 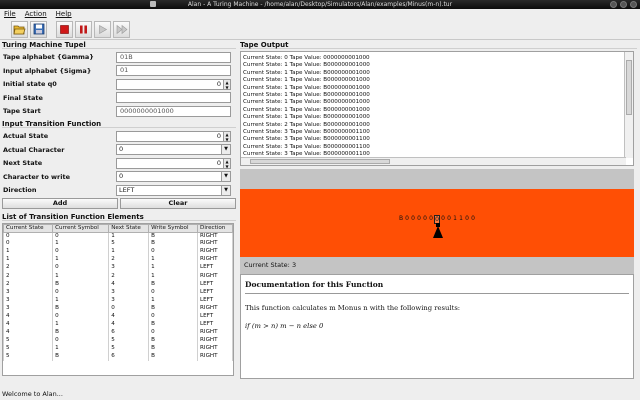 What do you see at coordinates (22, 111) in the screenshot?
I see `tape-start-label: Tape Start` at bounding box center [22, 111].